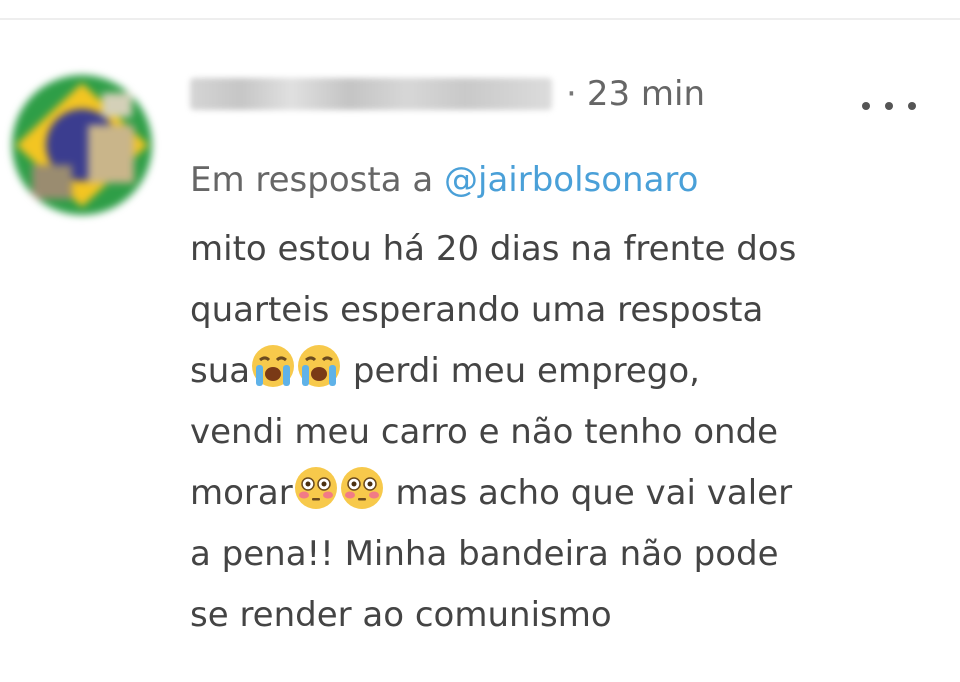 This screenshot has height=682, width=960. What do you see at coordinates (401, 615) in the screenshot?
I see `tweet-line: se render ao comunismo` at bounding box center [401, 615].